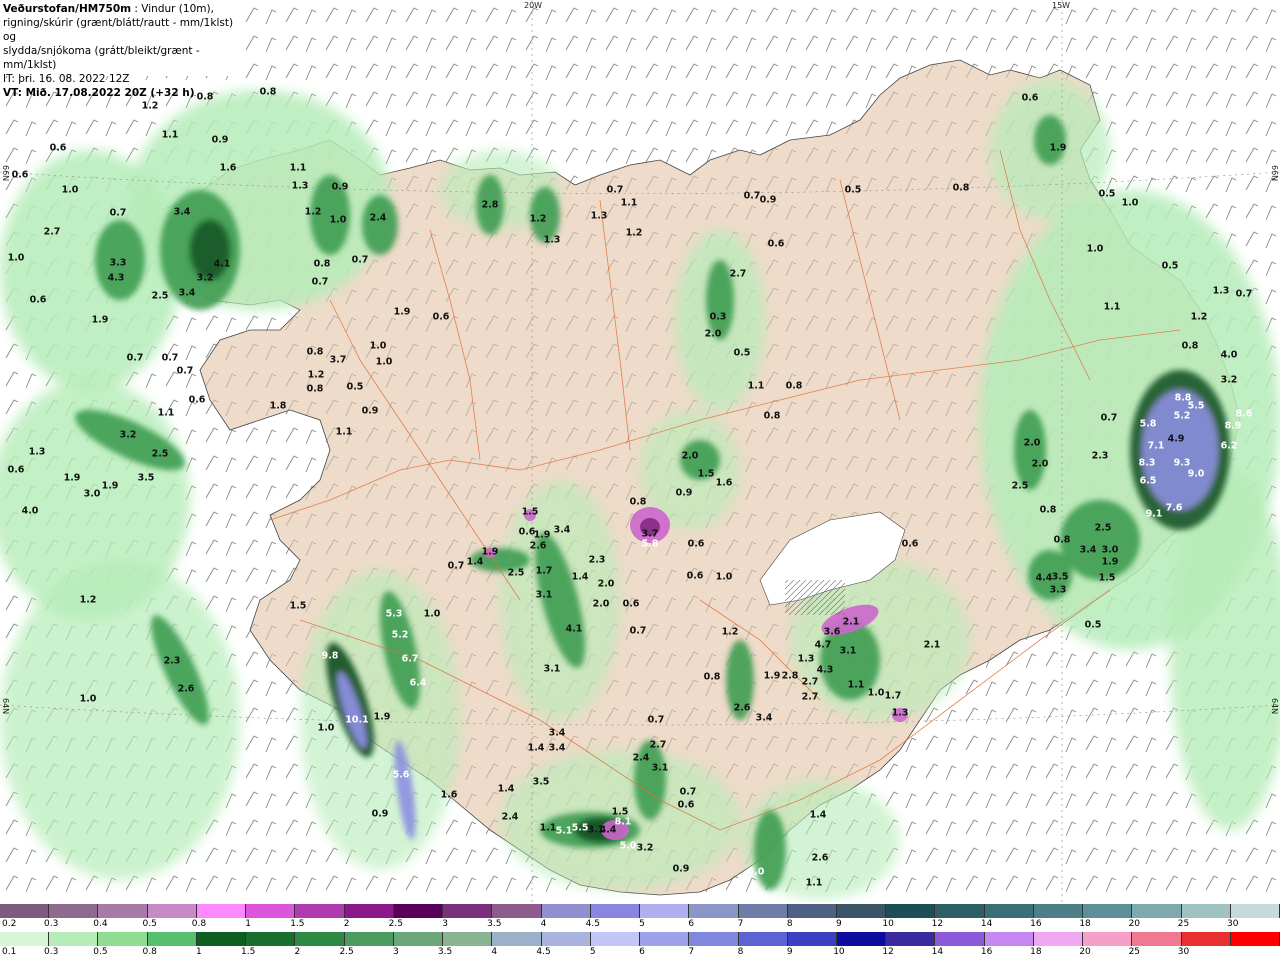  I want to click on snow-tick-label: 5, so click(642, 924).